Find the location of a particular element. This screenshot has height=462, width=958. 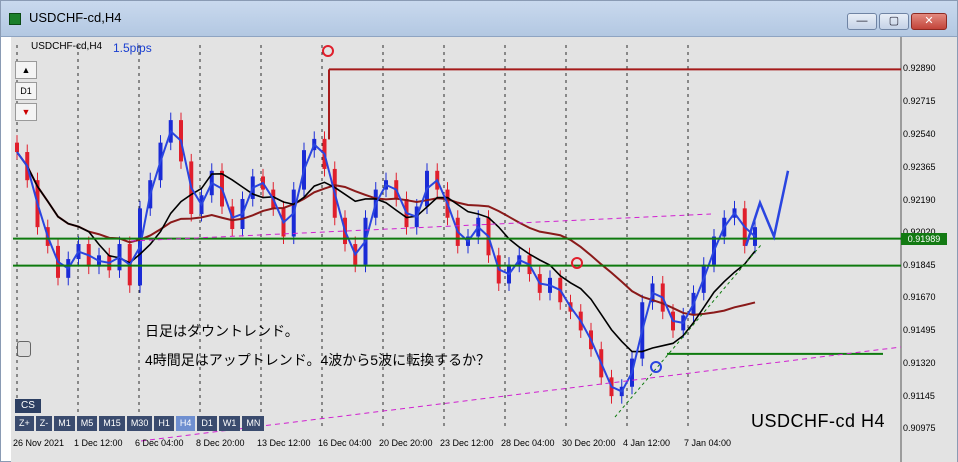

period-bar: Z+ Z- M1 M5 M15 M30 H1 H4 D1 W1 MN is located at coordinates (140, 423).